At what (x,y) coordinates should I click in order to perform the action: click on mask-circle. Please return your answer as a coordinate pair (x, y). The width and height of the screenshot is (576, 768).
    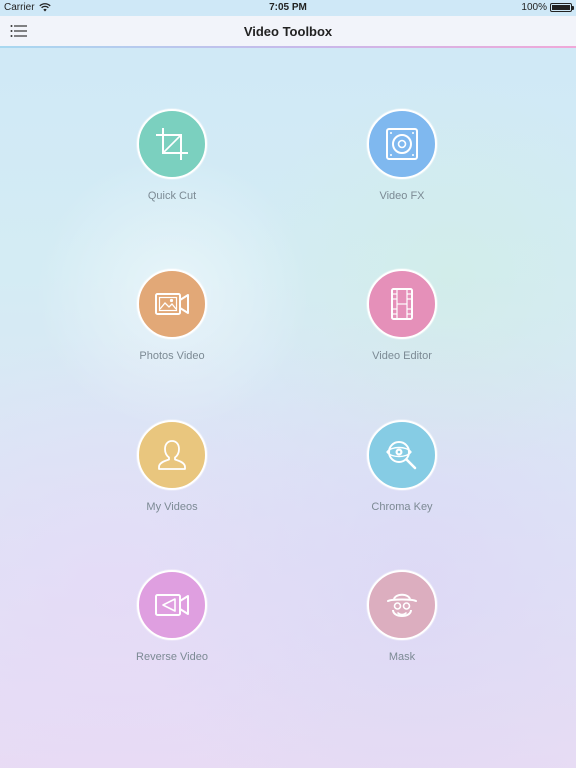
    Looking at the image, I should click on (402, 605).